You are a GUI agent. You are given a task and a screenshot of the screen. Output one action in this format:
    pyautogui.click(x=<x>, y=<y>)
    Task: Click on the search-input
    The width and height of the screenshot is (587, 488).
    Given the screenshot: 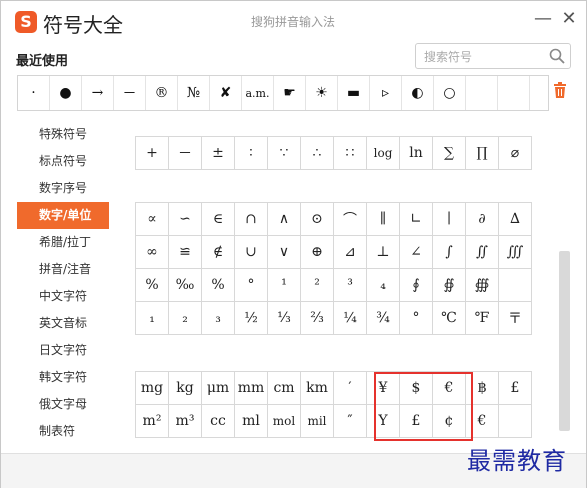 What is the action you would take?
    pyautogui.click(x=484, y=57)
    